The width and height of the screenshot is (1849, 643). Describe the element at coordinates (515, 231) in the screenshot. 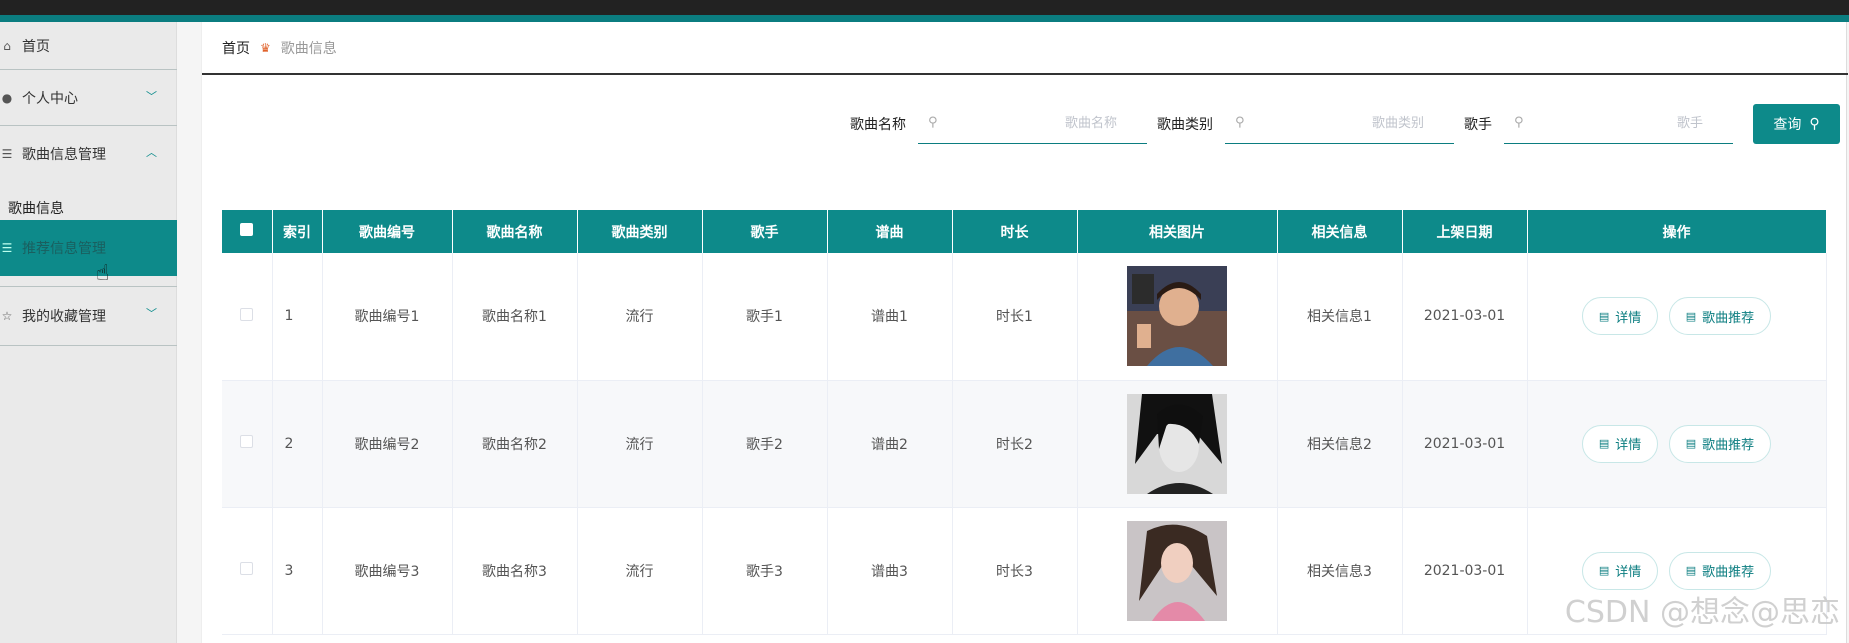

I see `header-song-name: 歌曲名称` at that location.